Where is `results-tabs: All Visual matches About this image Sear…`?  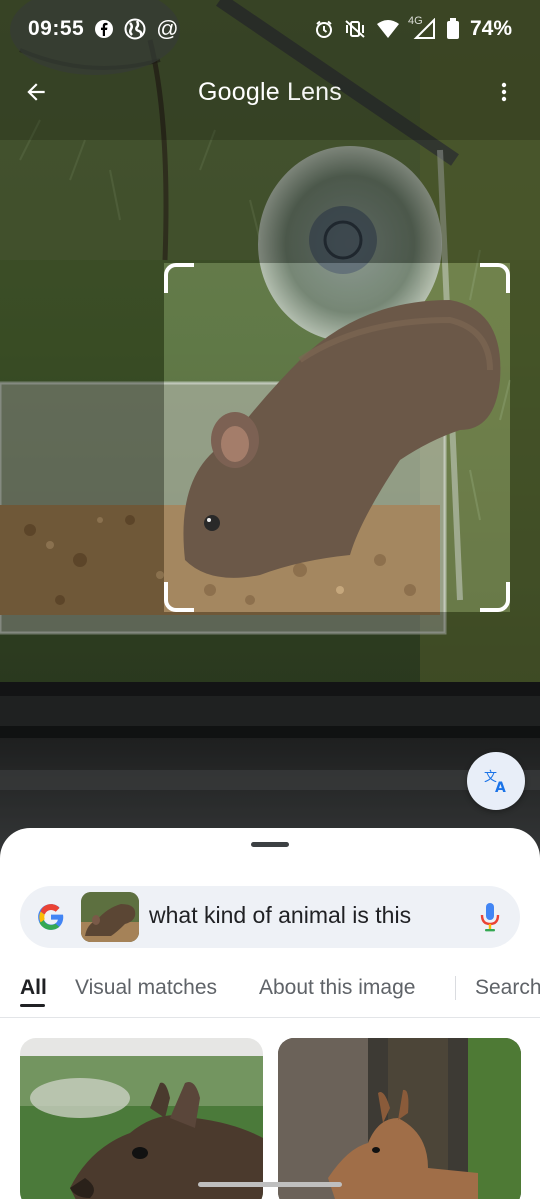
results-tabs: All Visual matches About this image Sear… is located at coordinates (270, 993).